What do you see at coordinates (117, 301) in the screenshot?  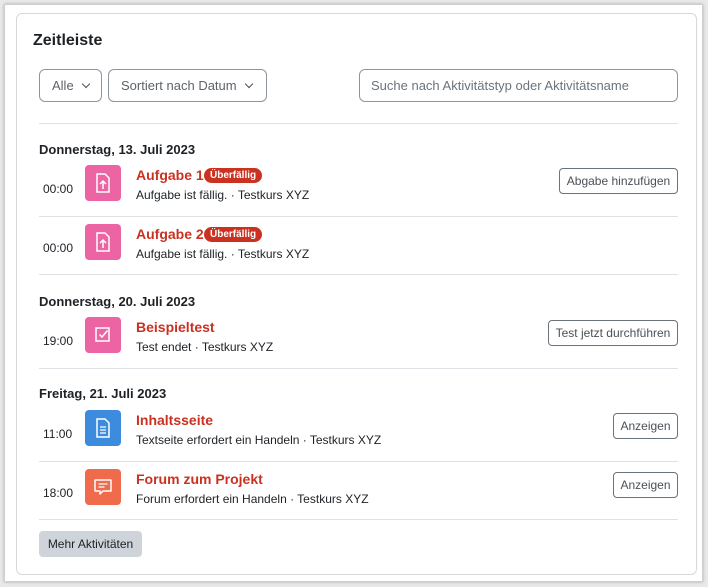 I see `date-heading: Donnerstag, 20. Juli 2023` at bounding box center [117, 301].